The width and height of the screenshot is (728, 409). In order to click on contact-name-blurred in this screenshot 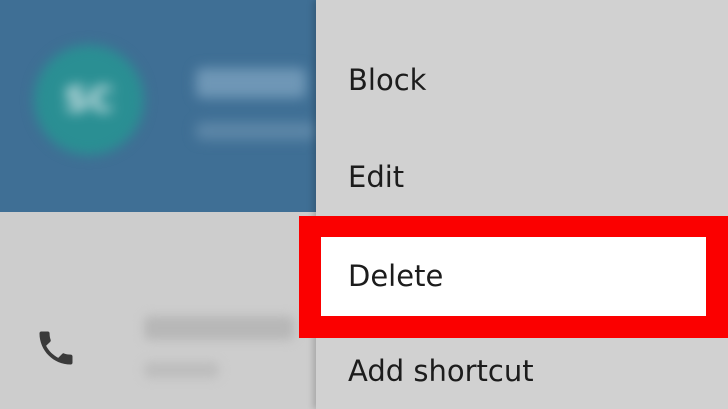, I will do `click(251, 83)`.